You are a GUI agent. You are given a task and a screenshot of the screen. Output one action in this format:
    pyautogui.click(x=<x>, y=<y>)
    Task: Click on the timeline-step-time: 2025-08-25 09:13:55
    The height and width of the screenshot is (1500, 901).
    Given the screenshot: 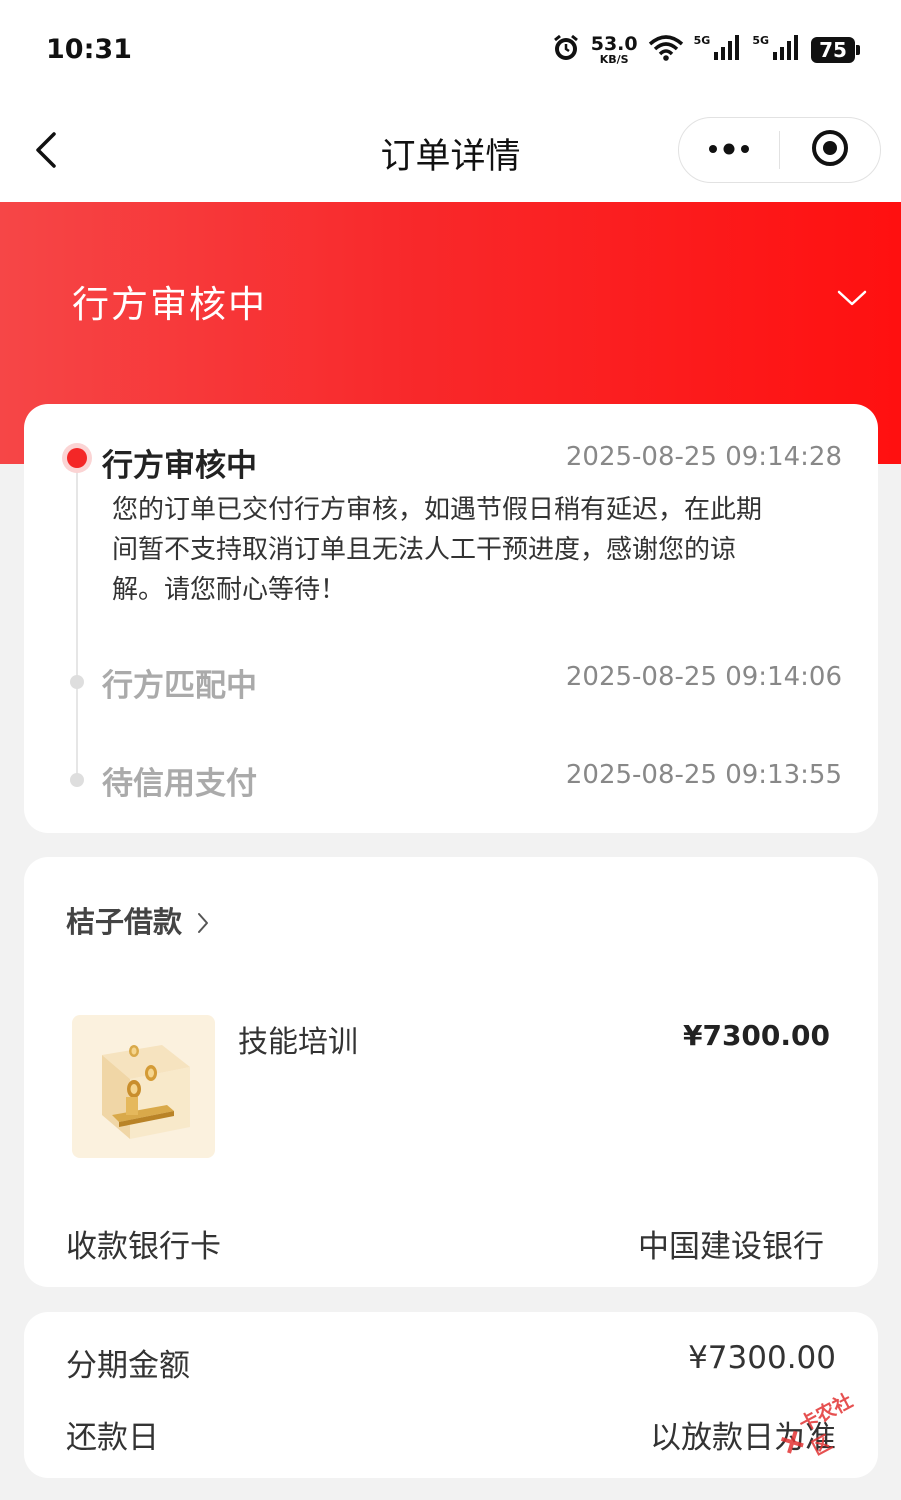 What is the action you would take?
    pyautogui.click(x=703, y=775)
    